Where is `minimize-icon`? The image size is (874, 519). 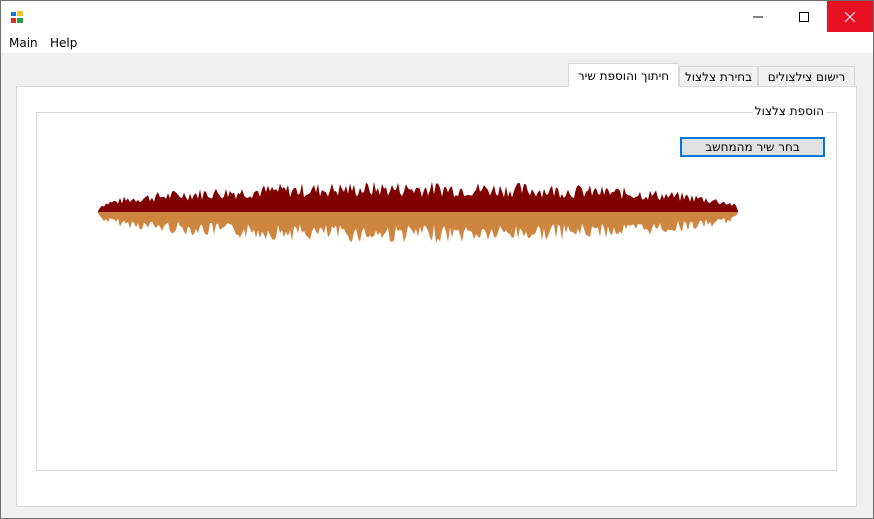
minimize-icon is located at coordinates (758, 16).